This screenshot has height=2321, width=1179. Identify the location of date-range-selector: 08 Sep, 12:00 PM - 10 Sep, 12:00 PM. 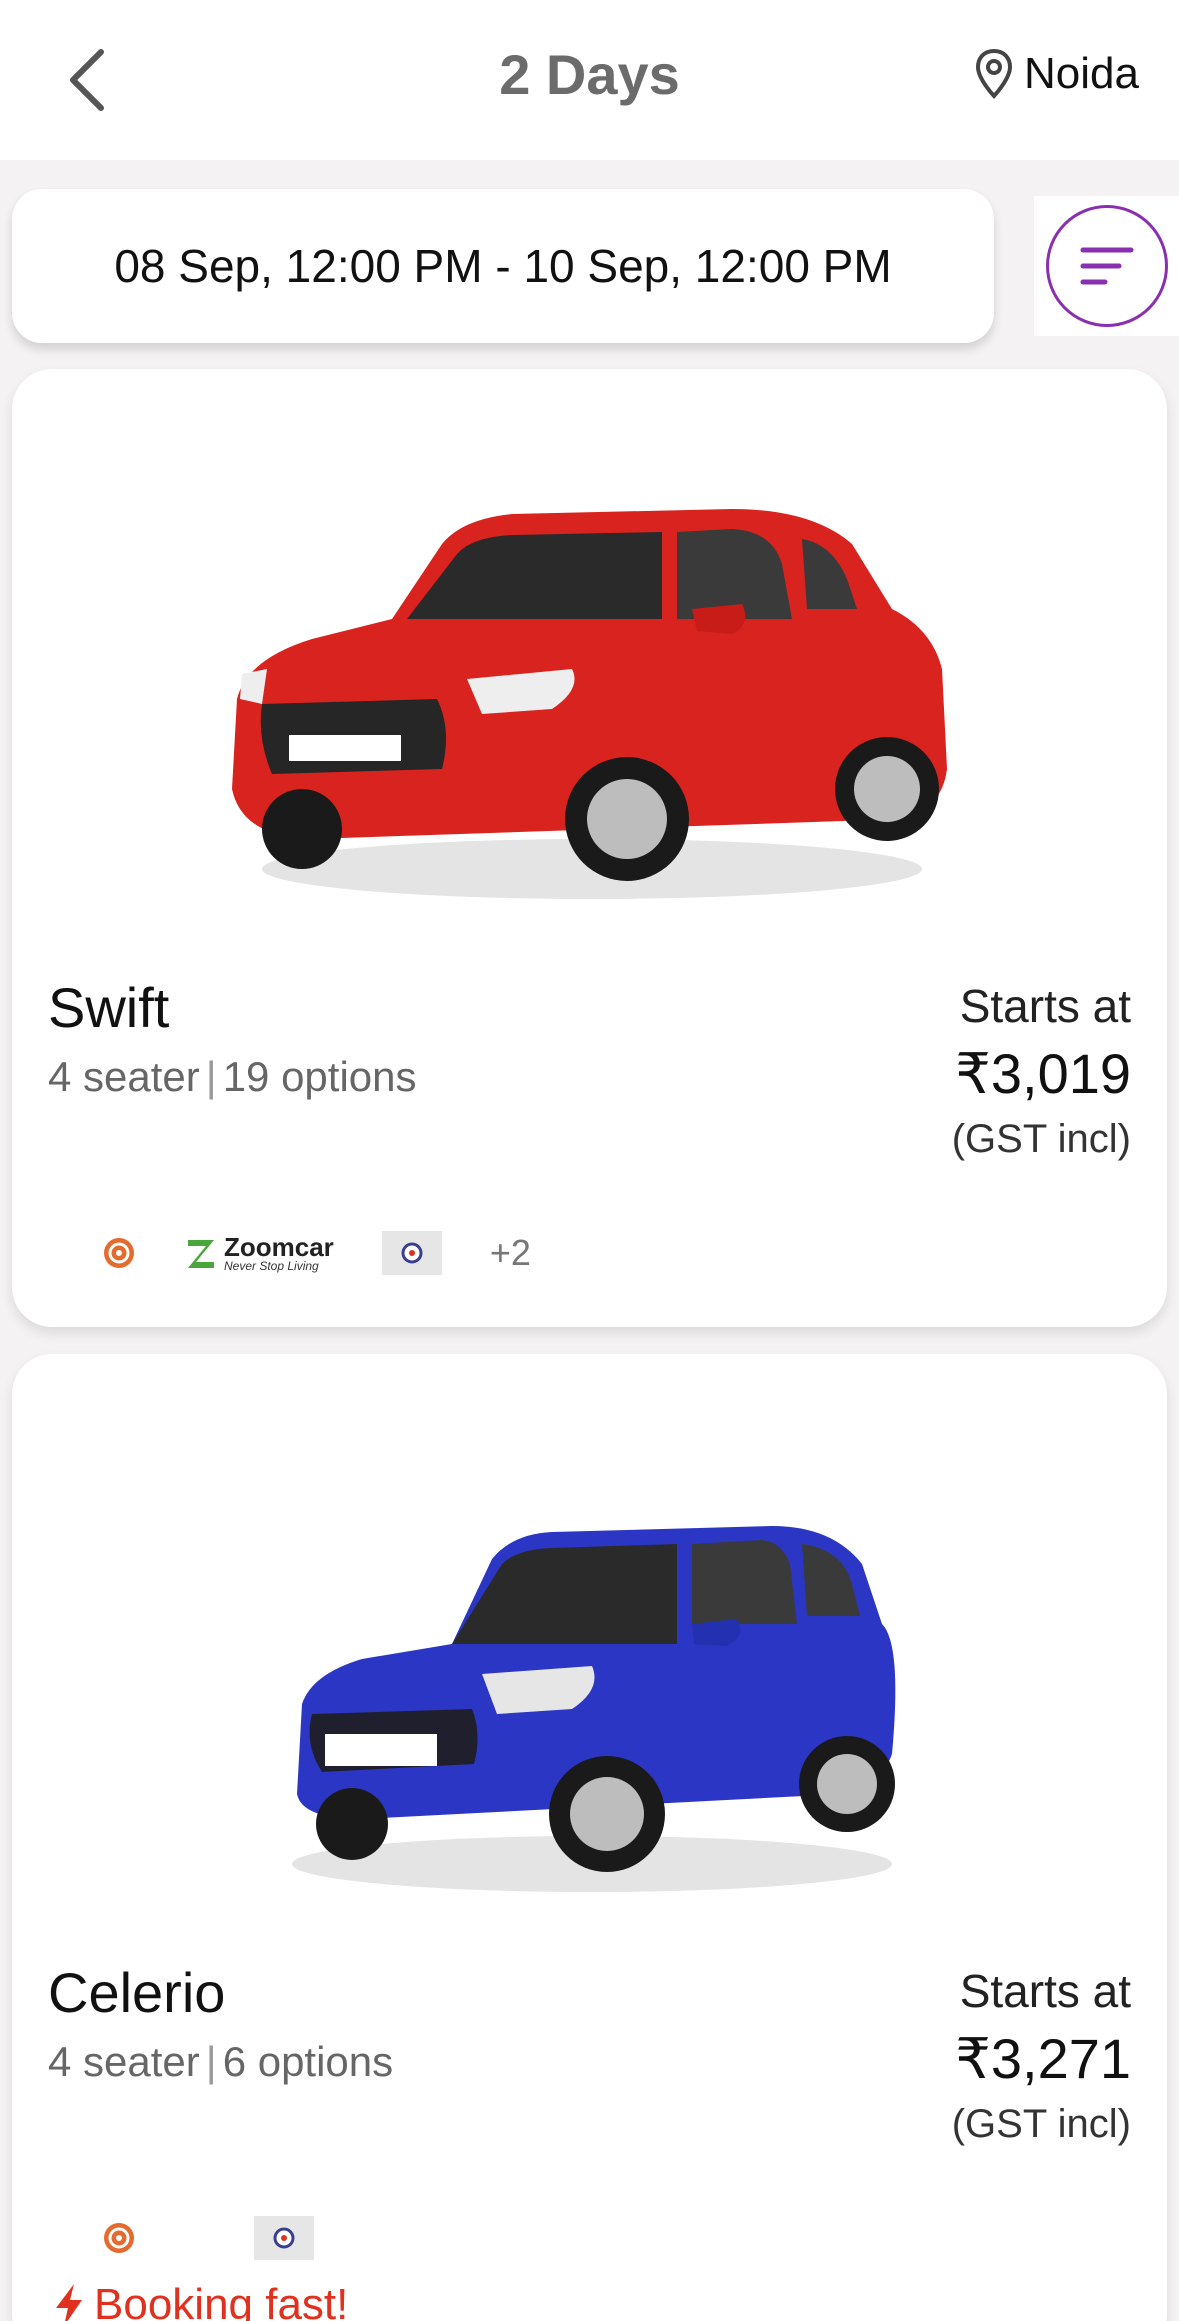
(503, 266).